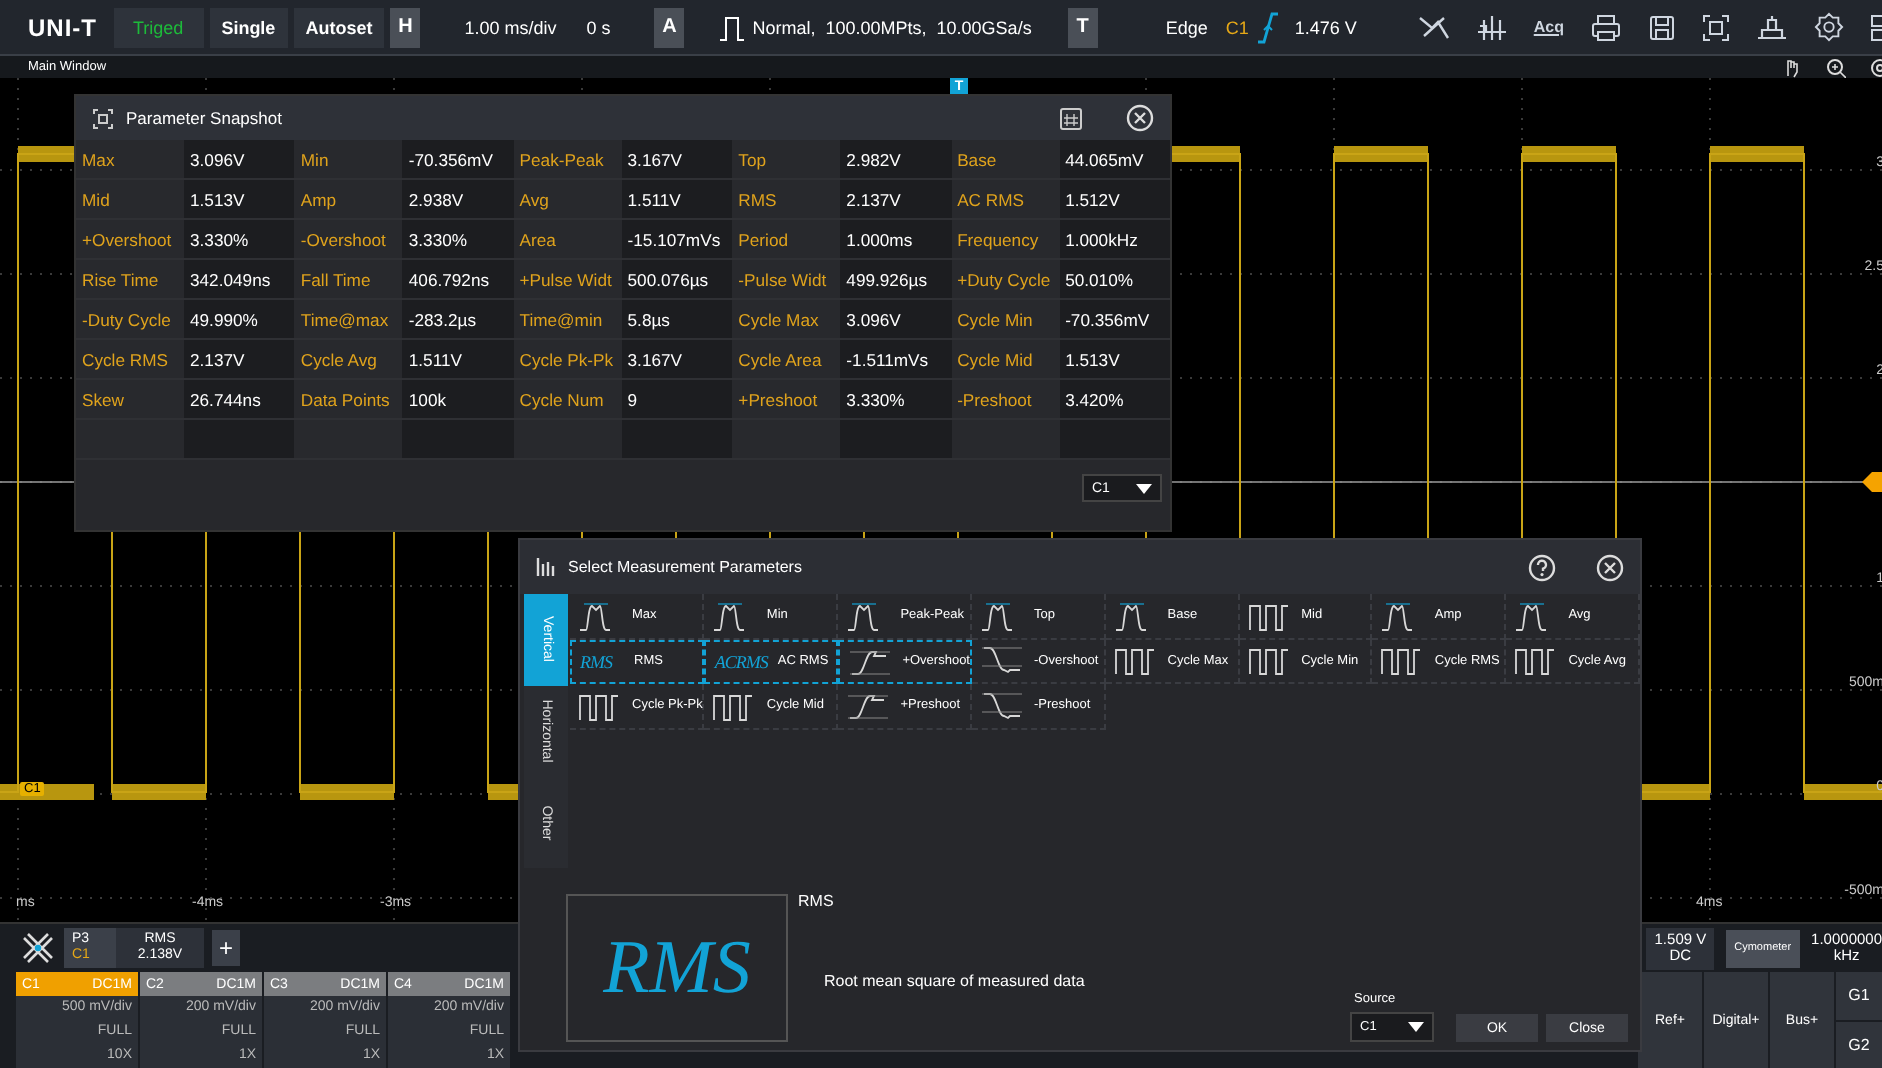  Describe the element at coordinates (103, 118) in the screenshot. I see `snapshot-icon` at that location.